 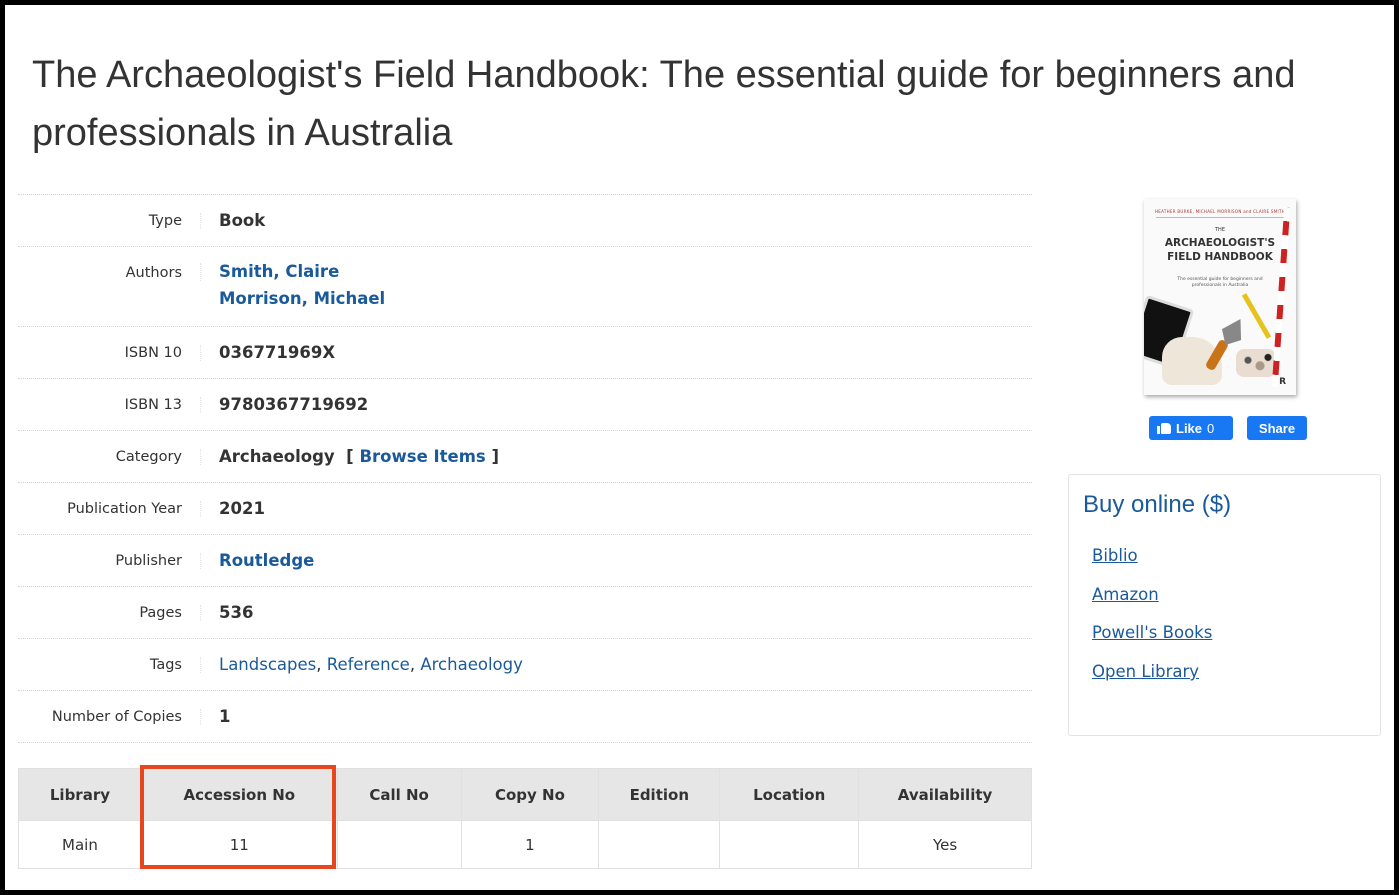 I want to click on isbn13-value: 9780367719692, so click(x=294, y=404).